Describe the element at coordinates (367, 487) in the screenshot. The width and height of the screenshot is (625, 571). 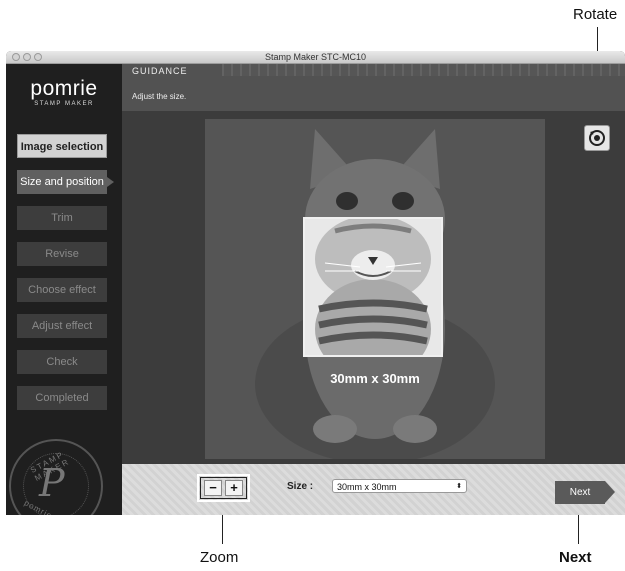
I see `size-select-value: 30mm x 30mm` at that location.